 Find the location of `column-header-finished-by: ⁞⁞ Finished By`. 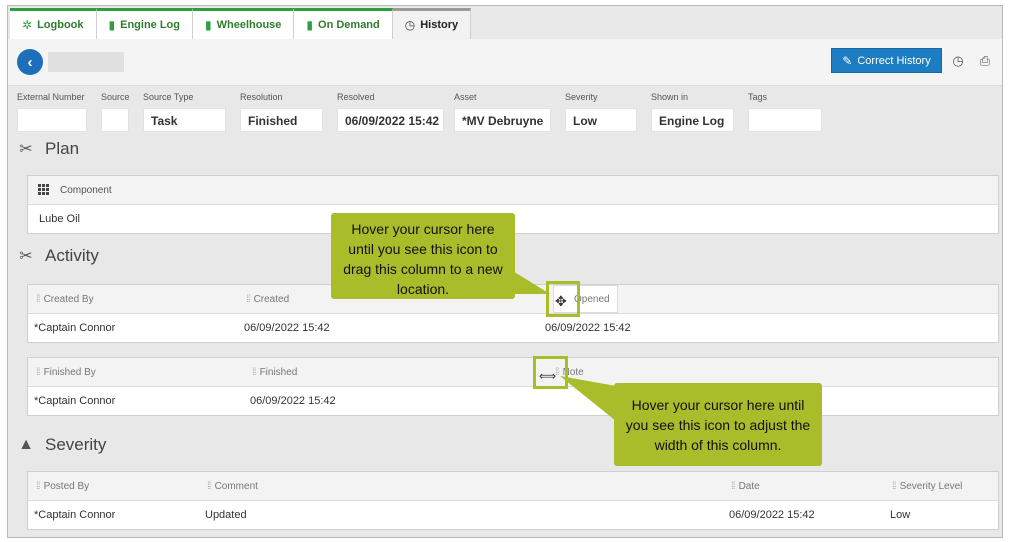

column-header-finished-by: ⁞⁞ Finished By is located at coordinates (66, 372).